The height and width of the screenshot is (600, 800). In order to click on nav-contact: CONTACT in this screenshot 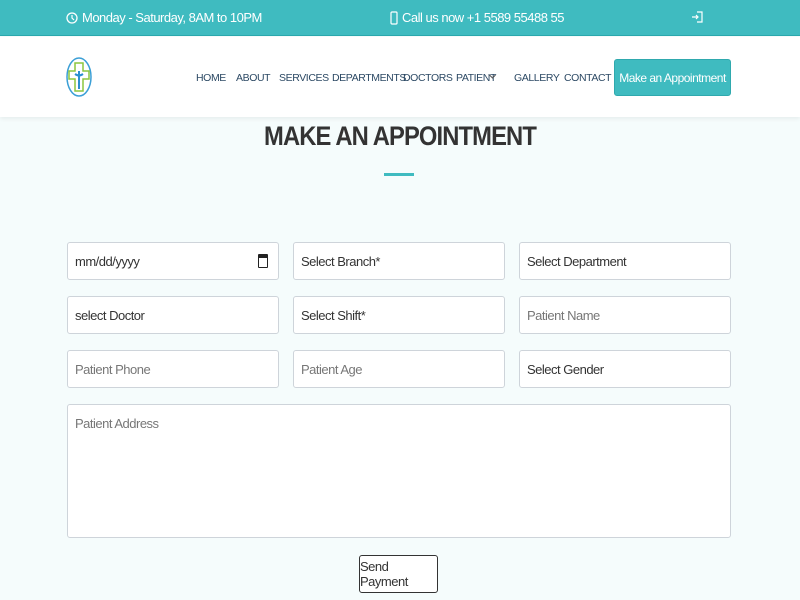, I will do `click(588, 78)`.